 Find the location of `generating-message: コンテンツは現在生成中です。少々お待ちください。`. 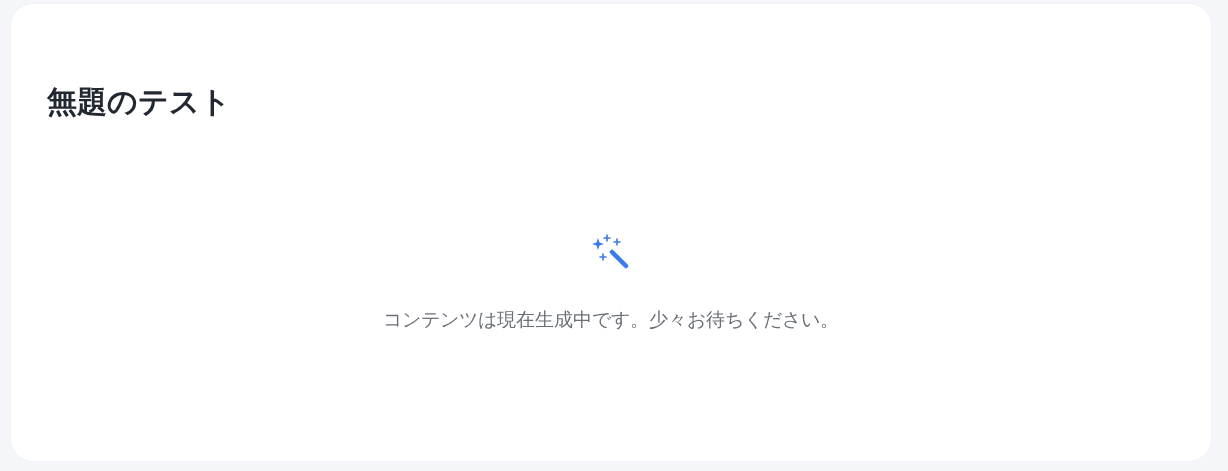

generating-message: コンテンツは現在生成中です。少々お待ちください。 is located at coordinates (611, 319).